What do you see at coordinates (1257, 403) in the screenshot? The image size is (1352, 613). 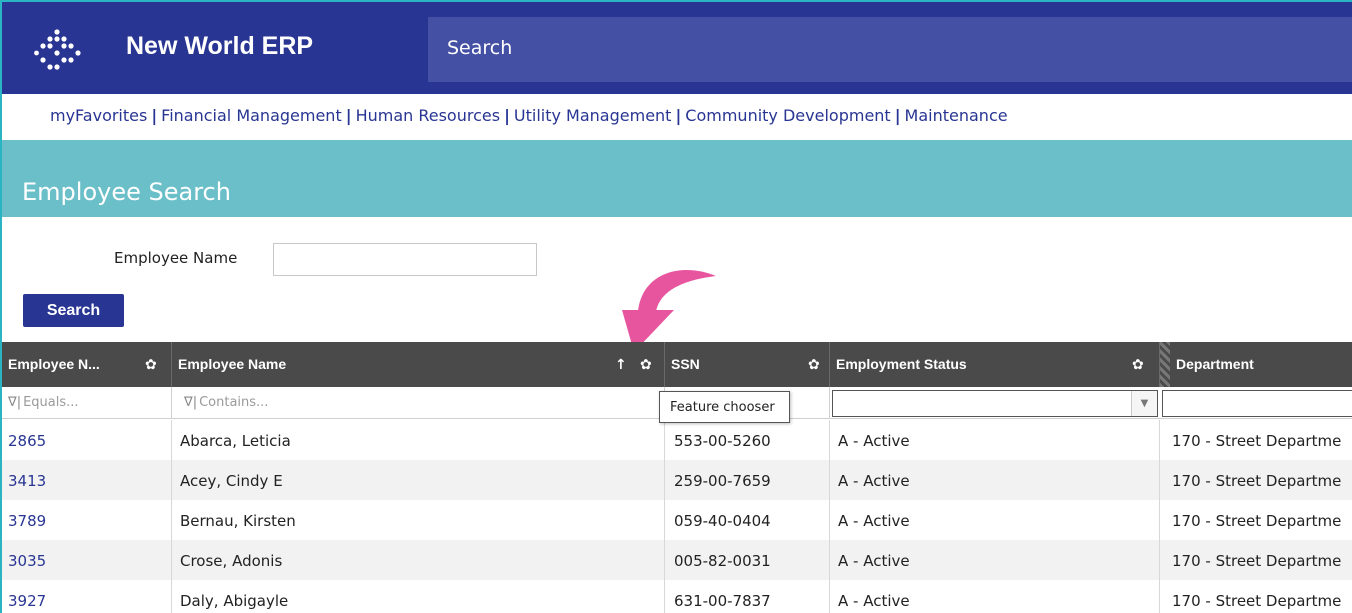 I see `filter-department-select` at bounding box center [1257, 403].